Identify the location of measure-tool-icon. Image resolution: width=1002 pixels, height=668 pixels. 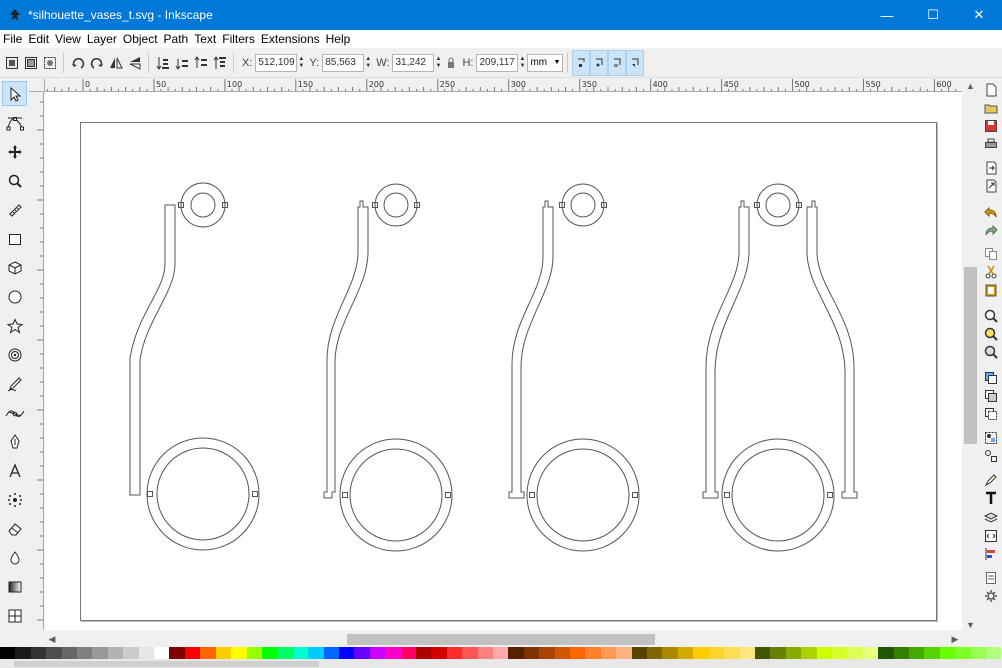
(14, 209).